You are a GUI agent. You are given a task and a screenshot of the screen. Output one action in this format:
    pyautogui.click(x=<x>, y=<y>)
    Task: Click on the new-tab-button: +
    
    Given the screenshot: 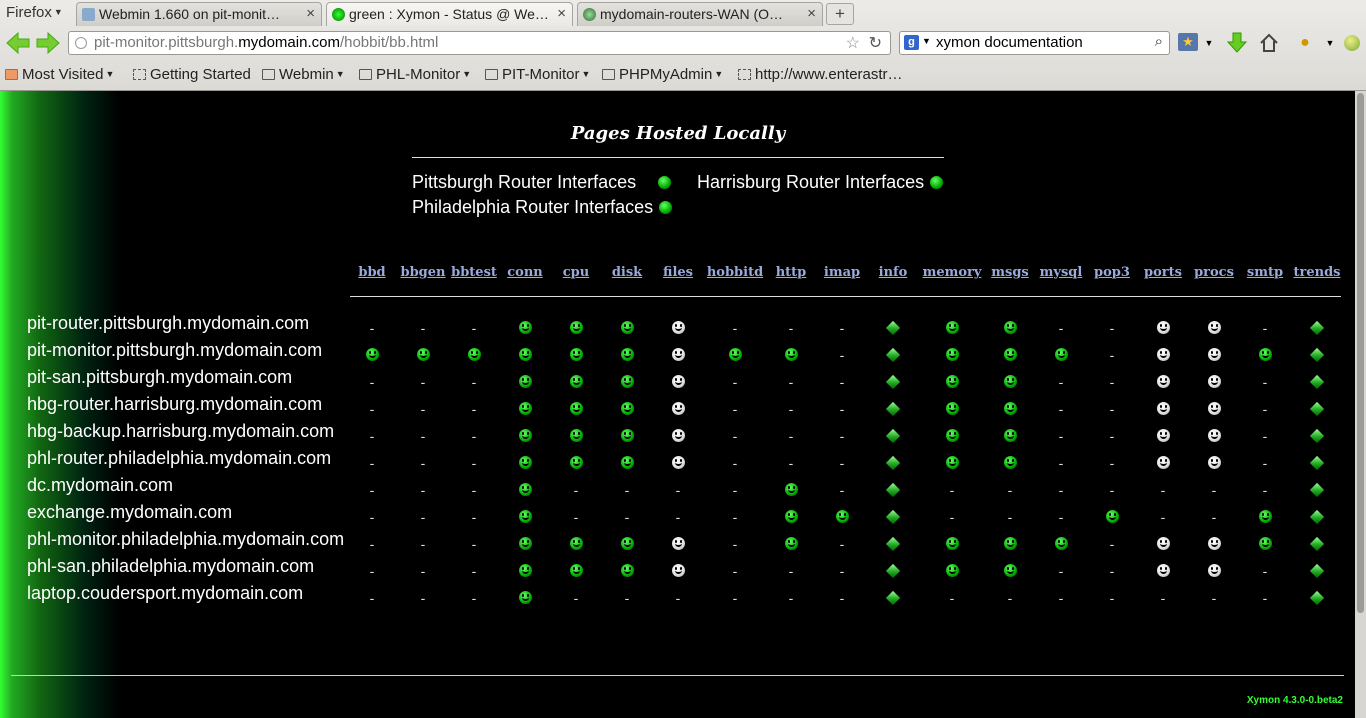 What is the action you would take?
    pyautogui.click(x=840, y=14)
    